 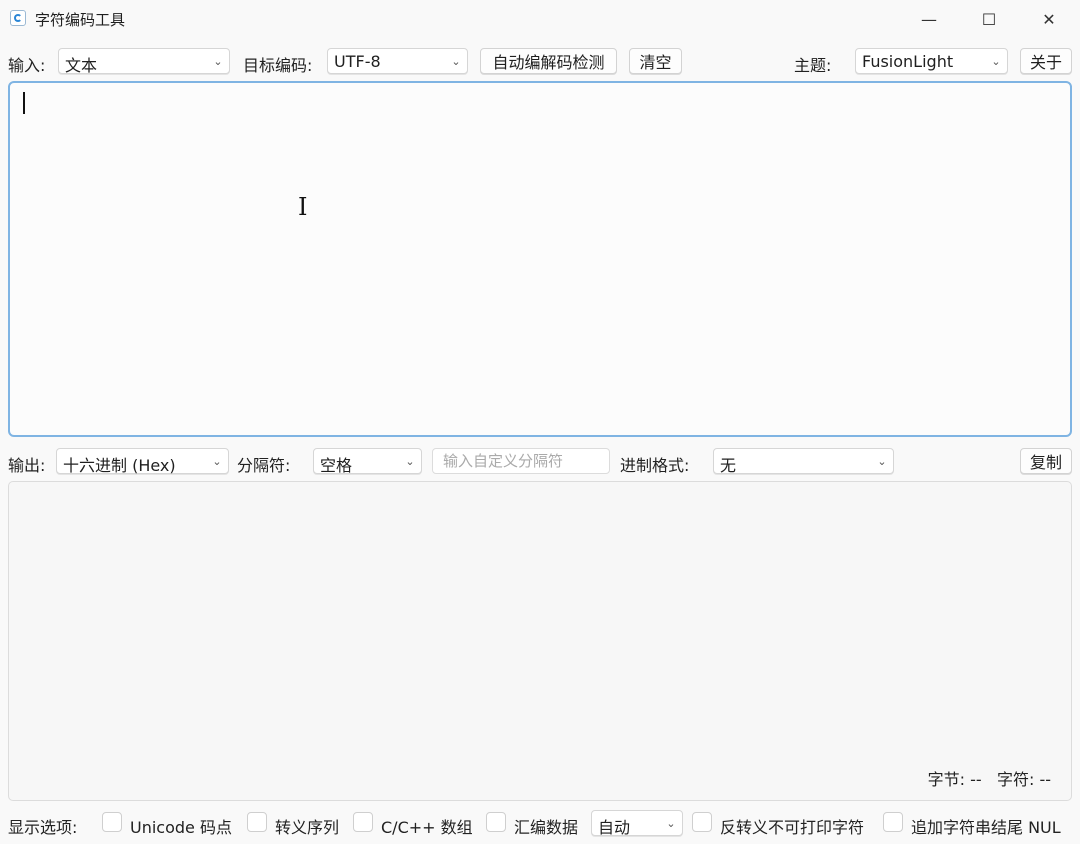 What do you see at coordinates (1049, 19) in the screenshot?
I see `close-button: ✕` at bounding box center [1049, 19].